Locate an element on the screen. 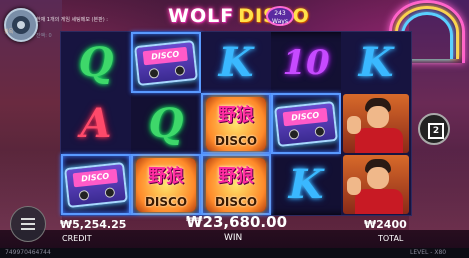 The width and height of the screenshot is (469, 258). multiplier-counter-button: 2 is located at coordinates (434, 129).